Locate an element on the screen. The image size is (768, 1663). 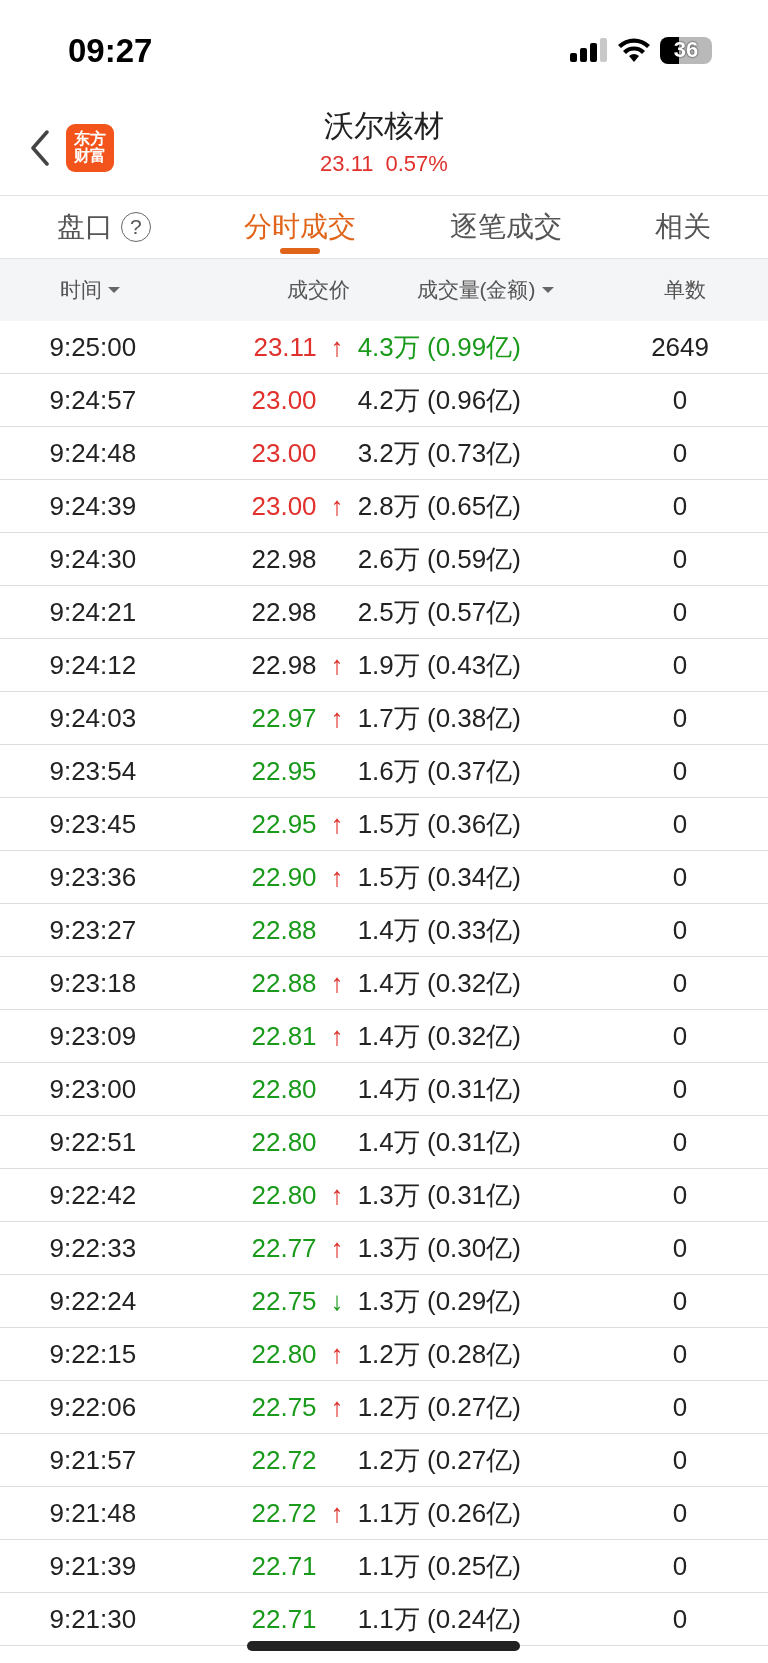
time-cell-text: 9:23:00 is located at coordinates (93, 1089).